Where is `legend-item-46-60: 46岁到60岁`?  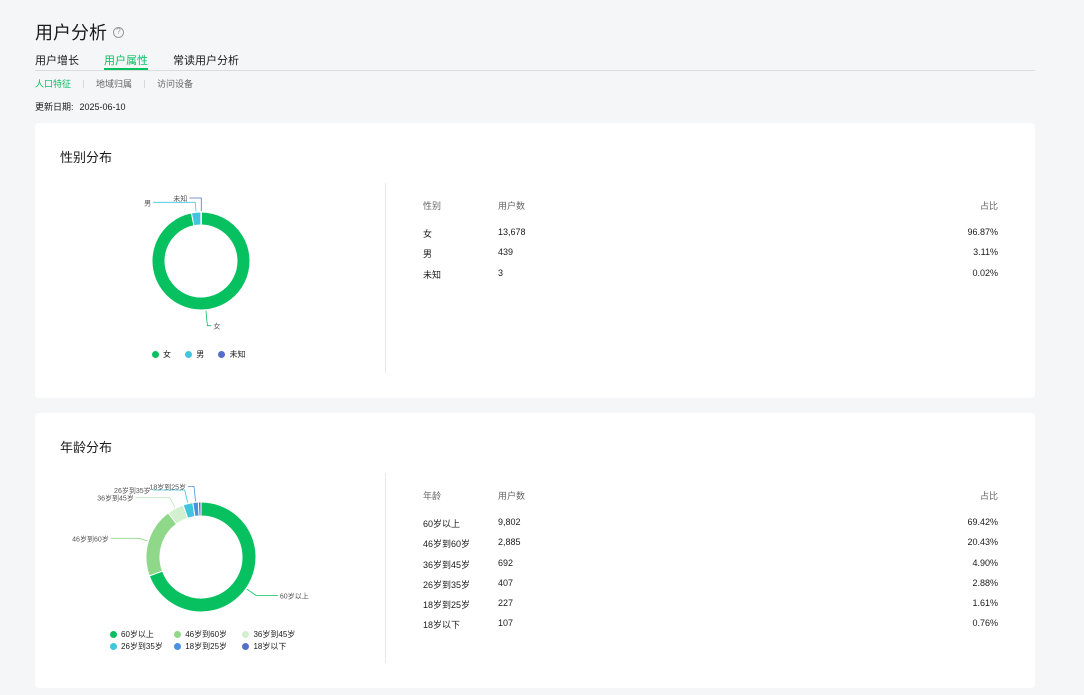 legend-item-46-60: 46岁到60岁 is located at coordinates (207, 634).